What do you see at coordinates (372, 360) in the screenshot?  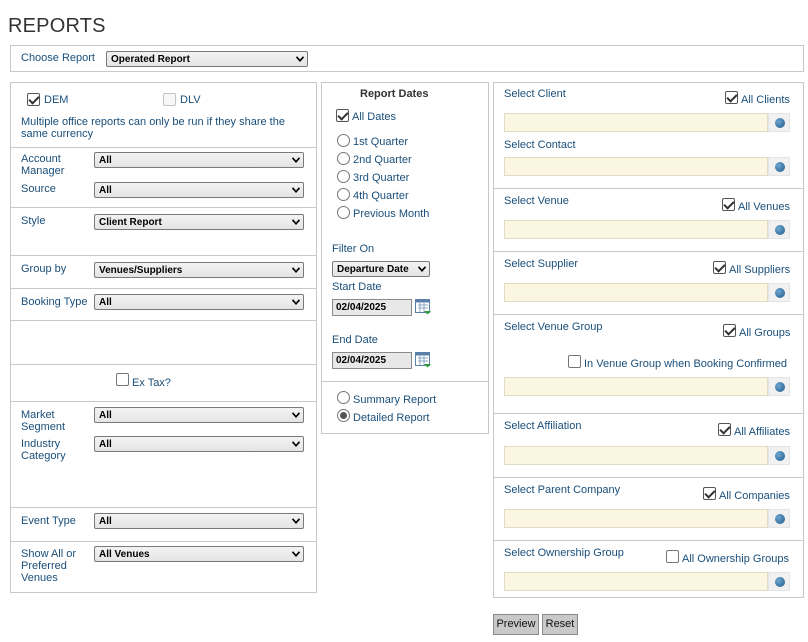 I see `end-date-input: 02/04/2025` at bounding box center [372, 360].